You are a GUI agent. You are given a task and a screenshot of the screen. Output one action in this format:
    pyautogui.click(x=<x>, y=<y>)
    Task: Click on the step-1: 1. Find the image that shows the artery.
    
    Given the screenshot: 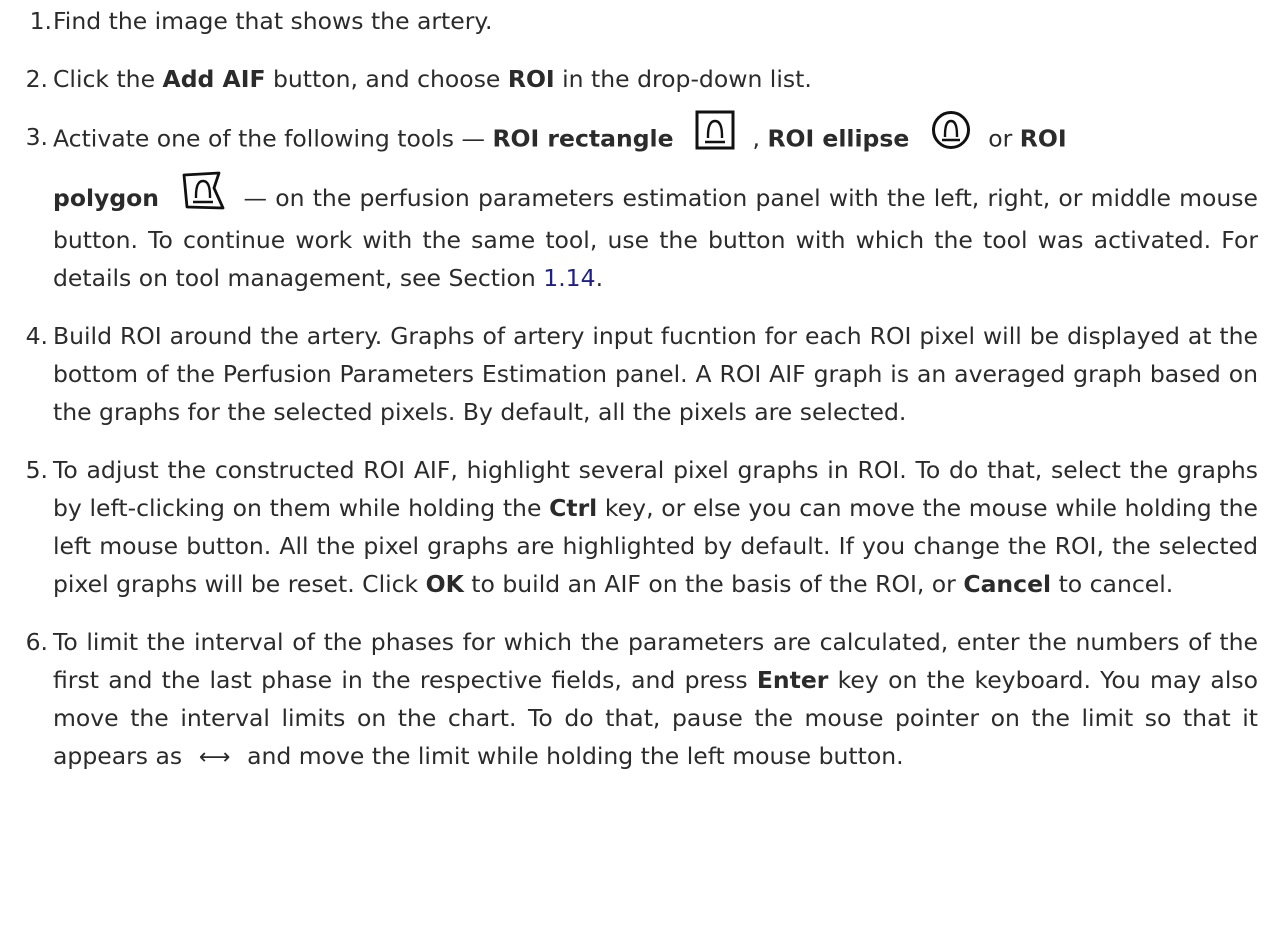 What is the action you would take?
    pyautogui.click(x=633, y=21)
    